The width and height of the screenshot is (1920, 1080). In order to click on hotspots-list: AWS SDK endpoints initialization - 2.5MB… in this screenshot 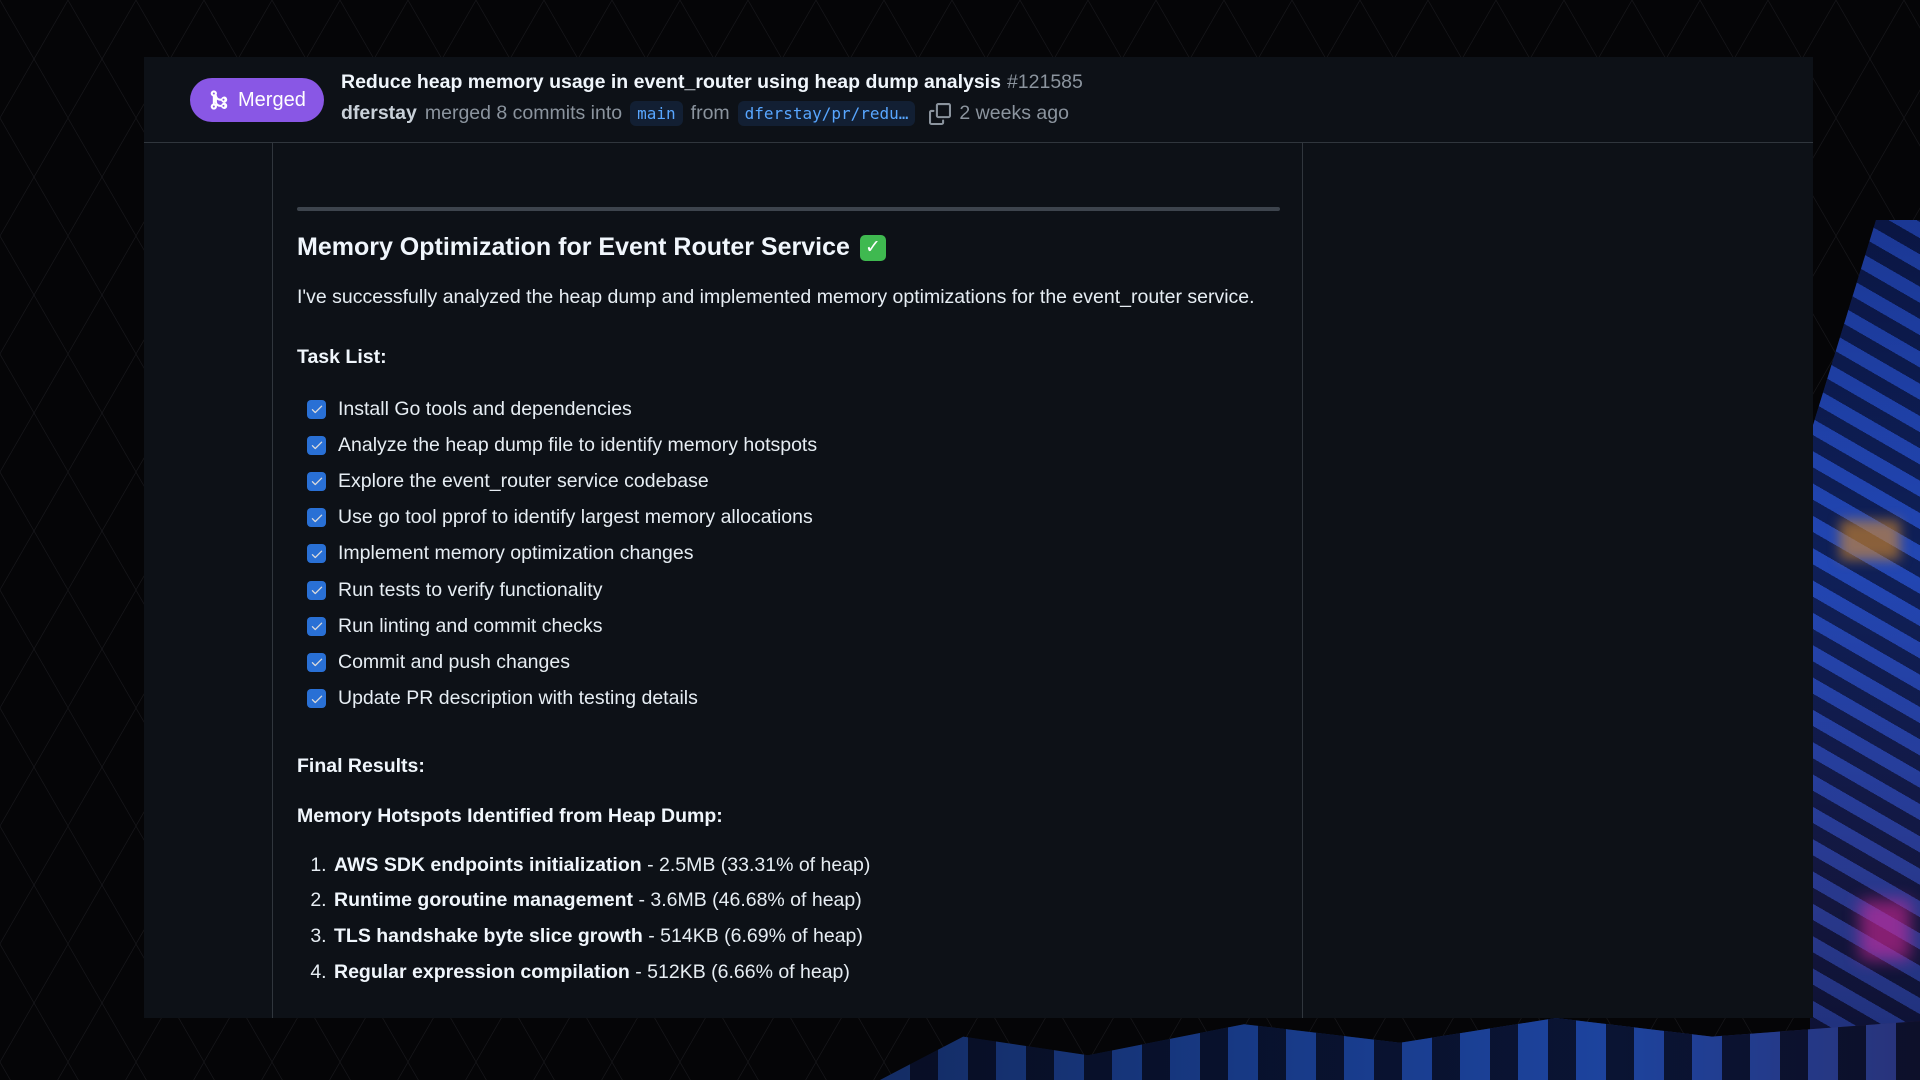, I will do `click(792, 922)`.